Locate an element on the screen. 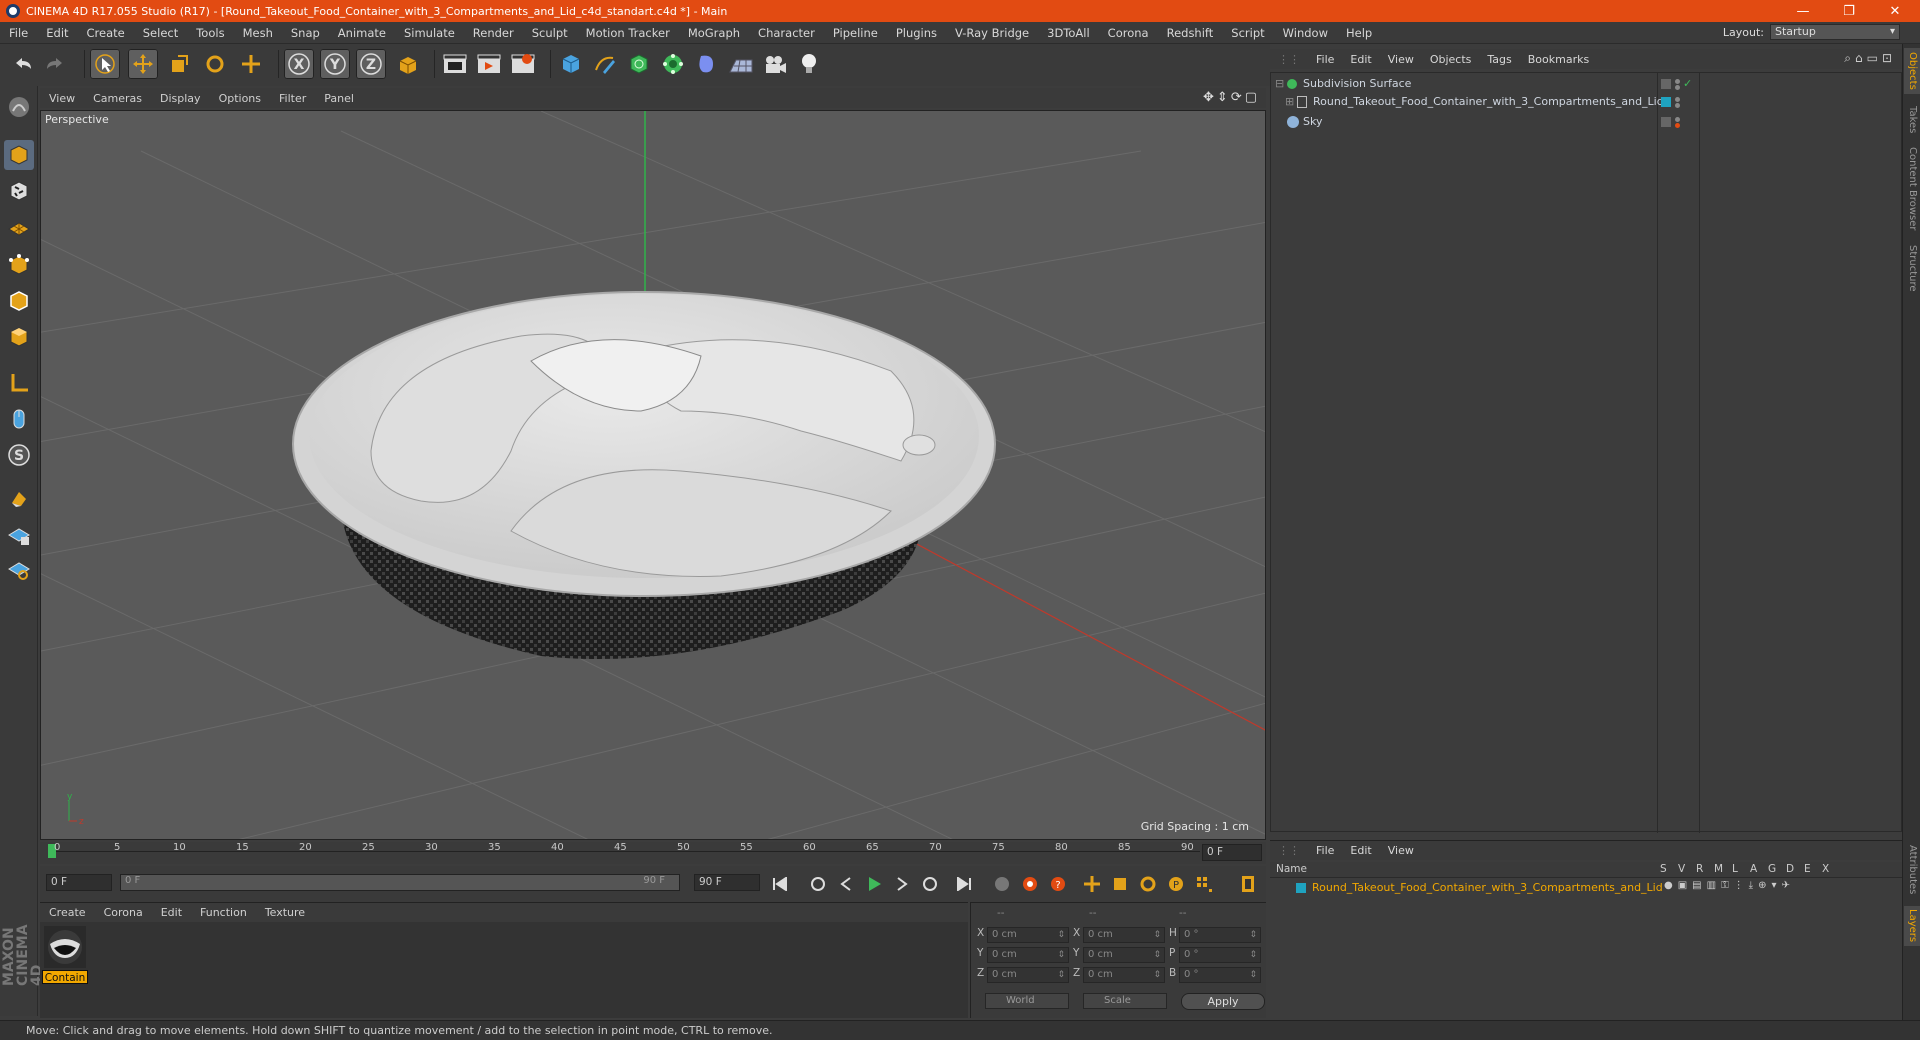  om-menu-bookmarks: Bookmarks is located at coordinates (1558, 59).